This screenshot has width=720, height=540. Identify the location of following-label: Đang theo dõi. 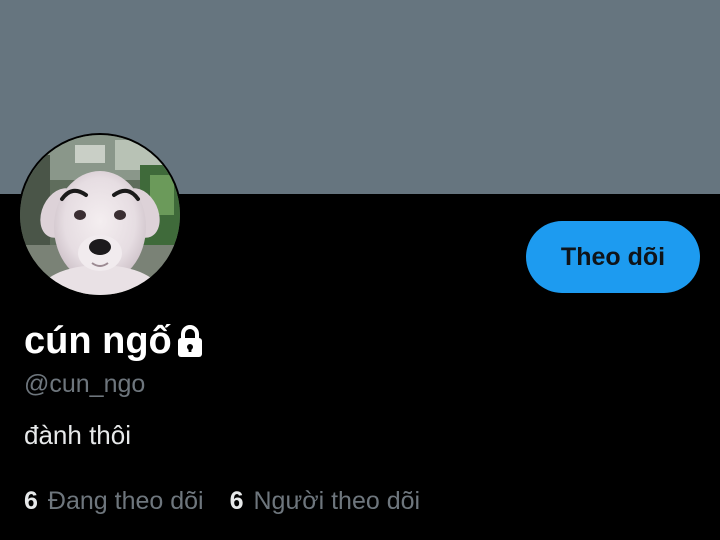
(125, 501).